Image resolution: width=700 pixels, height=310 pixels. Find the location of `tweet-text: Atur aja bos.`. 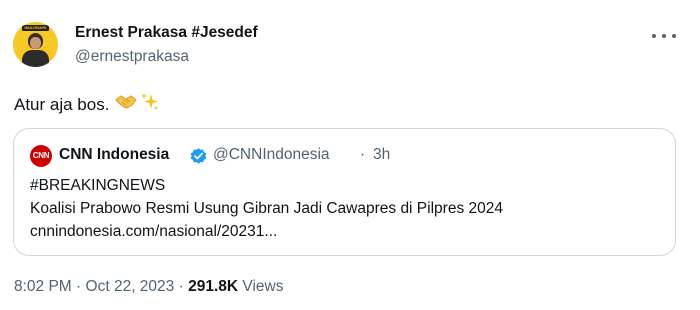

tweet-text: Atur aja bos. is located at coordinates (87, 104).